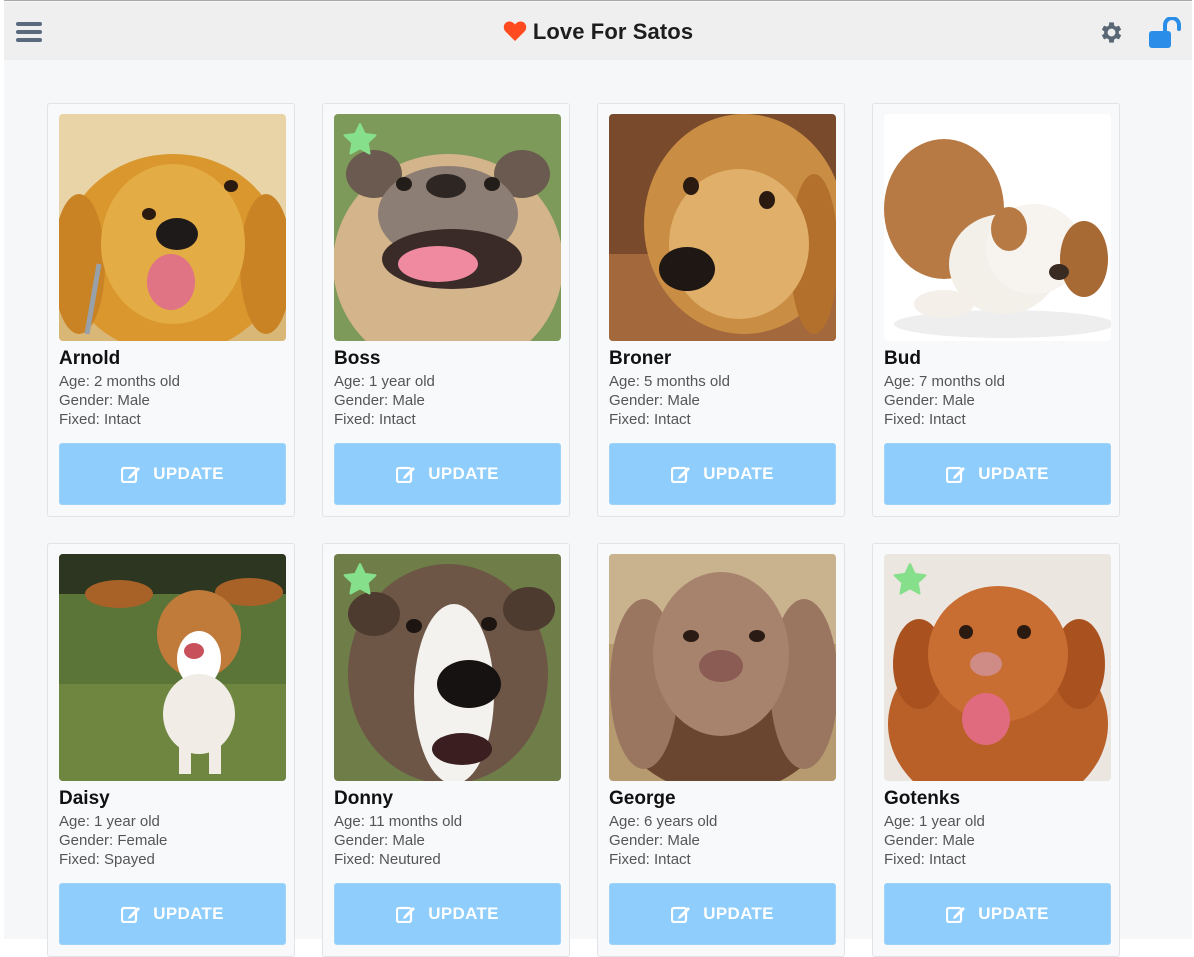  I want to click on dog-name: Bud, so click(902, 358).